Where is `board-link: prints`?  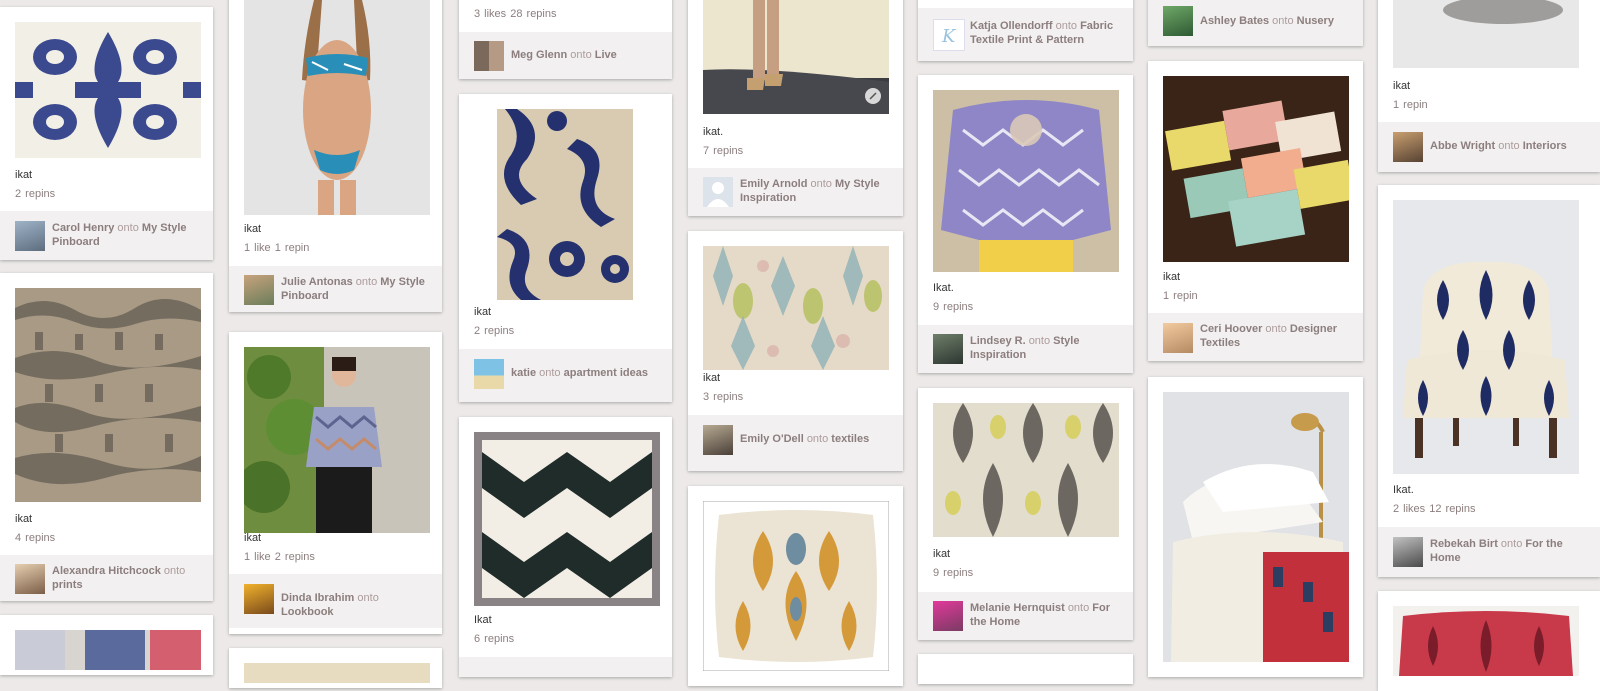 board-link: prints is located at coordinates (67, 585).